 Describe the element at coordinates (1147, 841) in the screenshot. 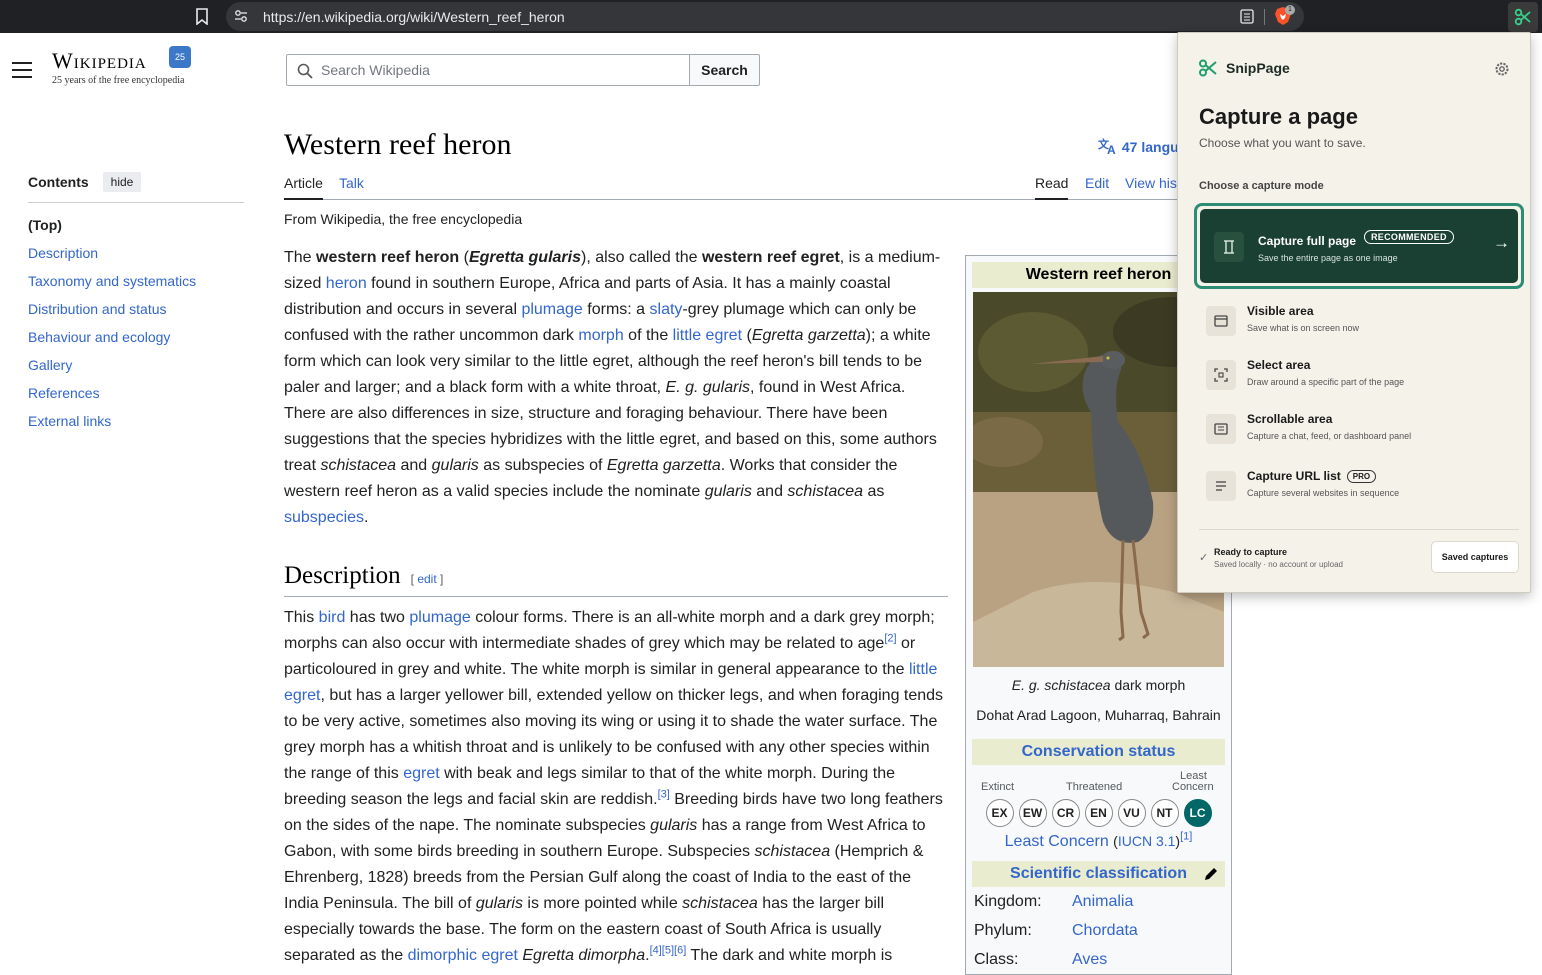

I see `iucn-link: IUCN 3.1` at that location.